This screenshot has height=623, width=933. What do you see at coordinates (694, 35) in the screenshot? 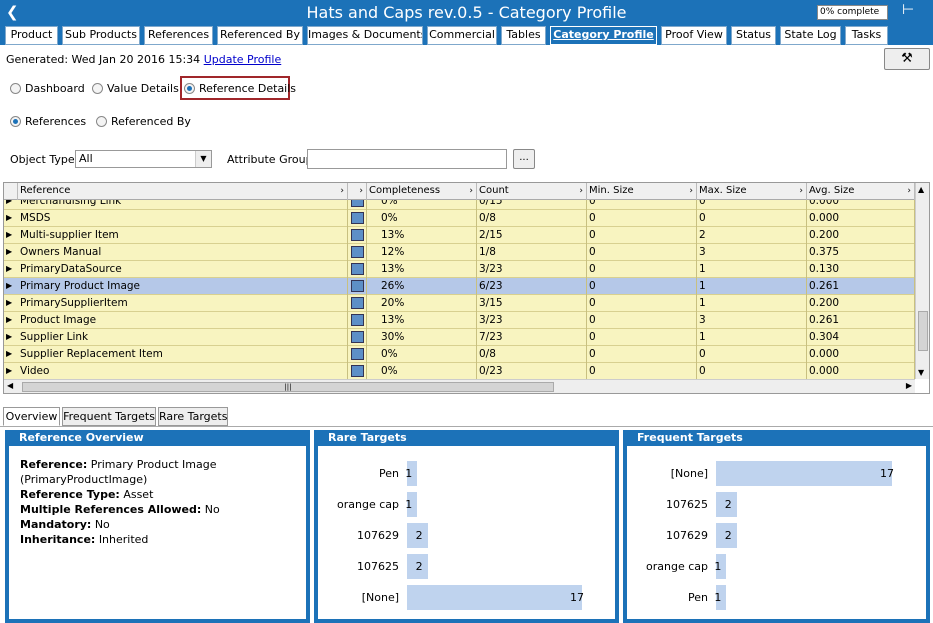
I see `tab-proof-view: Proof View` at bounding box center [694, 35].